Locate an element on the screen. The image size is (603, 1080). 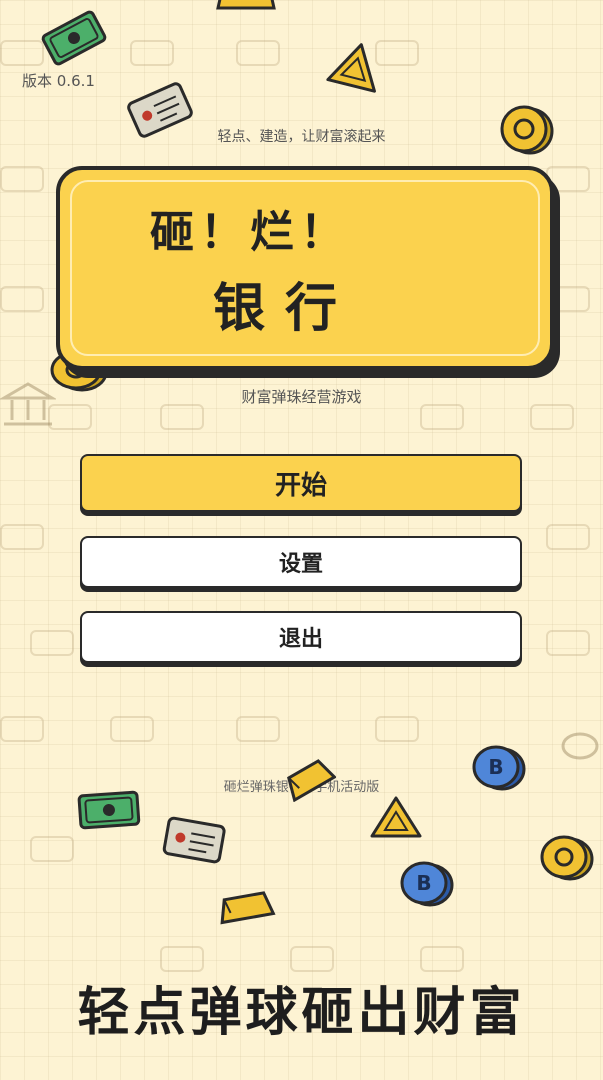
piggy-bank-icon is located at coordinates (580, 746).